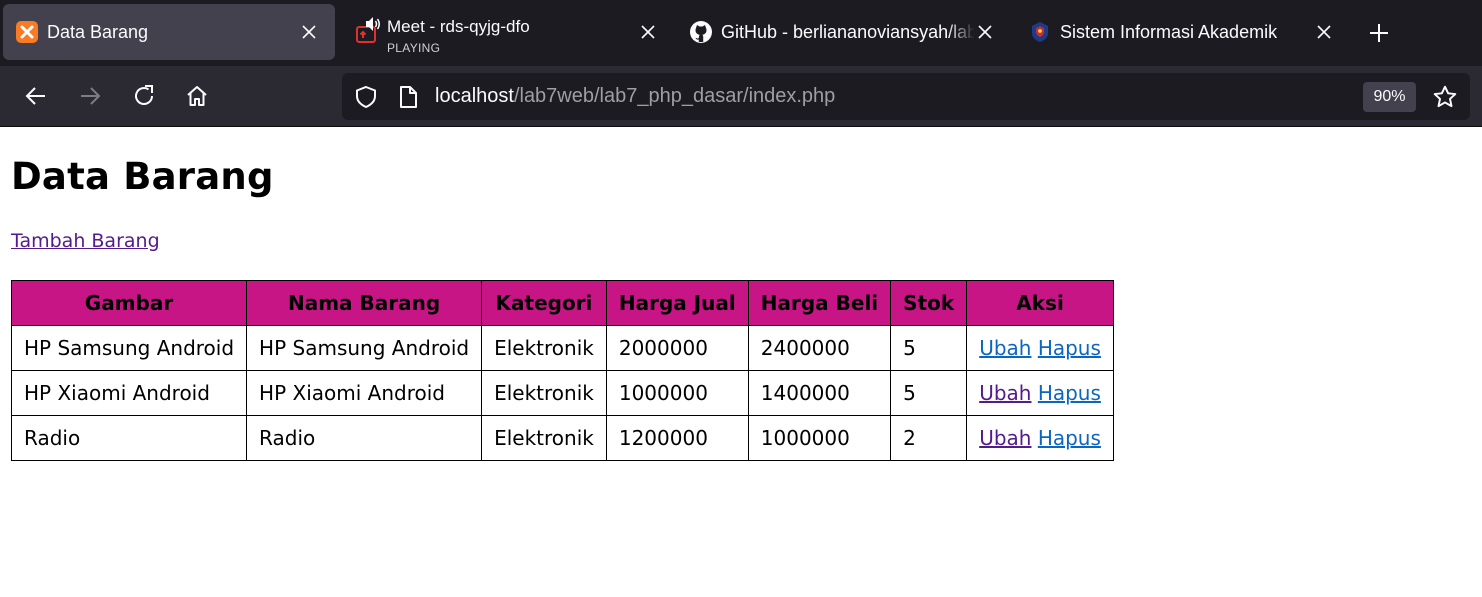  I want to click on tab-title: Meet - rds-qyjg-dfo, so click(458, 26).